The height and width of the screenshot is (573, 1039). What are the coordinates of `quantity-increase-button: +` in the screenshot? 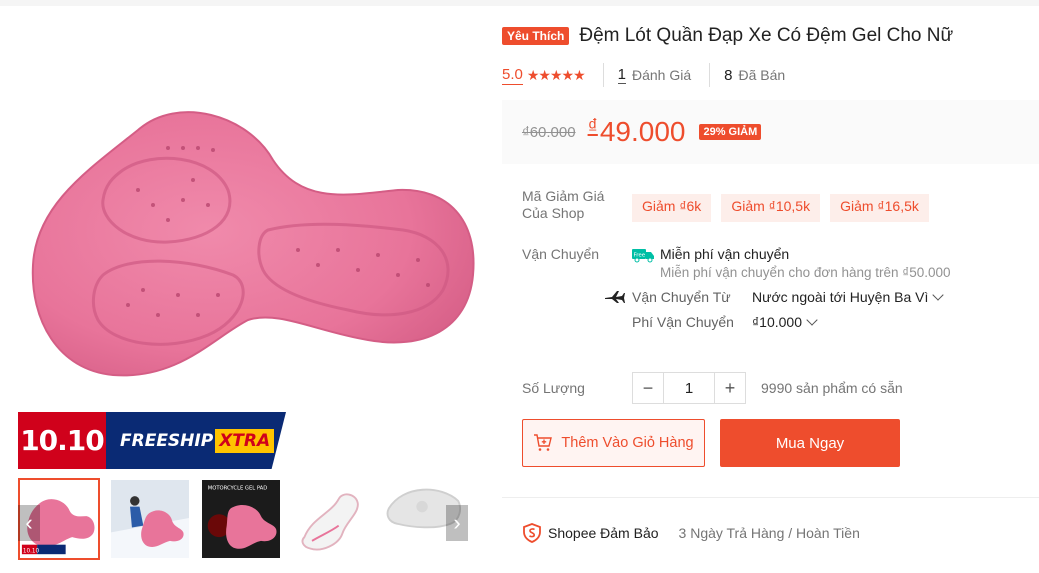 It's located at (730, 388).